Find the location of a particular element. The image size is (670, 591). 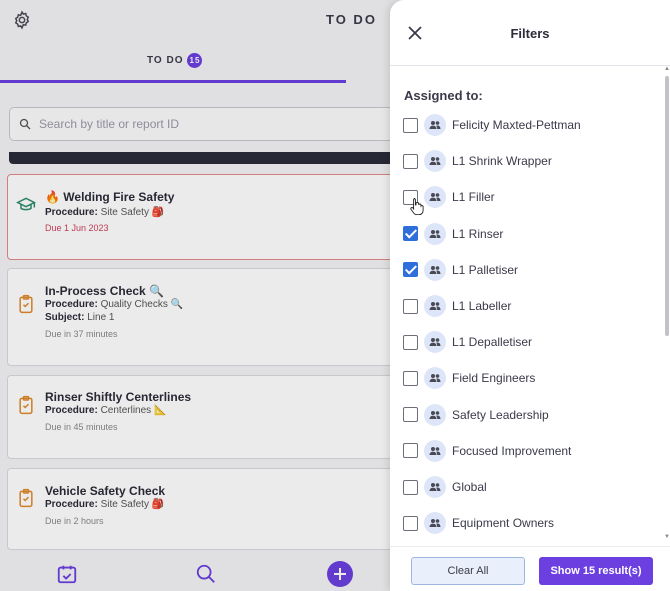

scrollbar: ▲ ▼ is located at coordinates (666, 306).